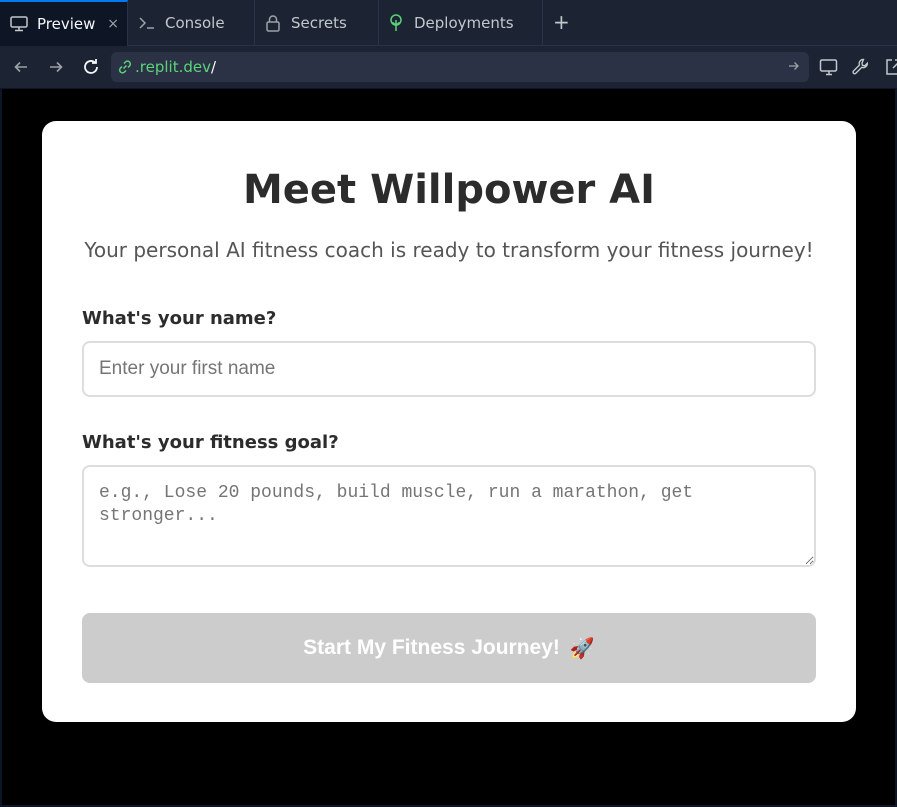 The width and height of the screenshot is (897, 807). I want to click on goal-label: What's your fitness goal?, so click(210, 442).